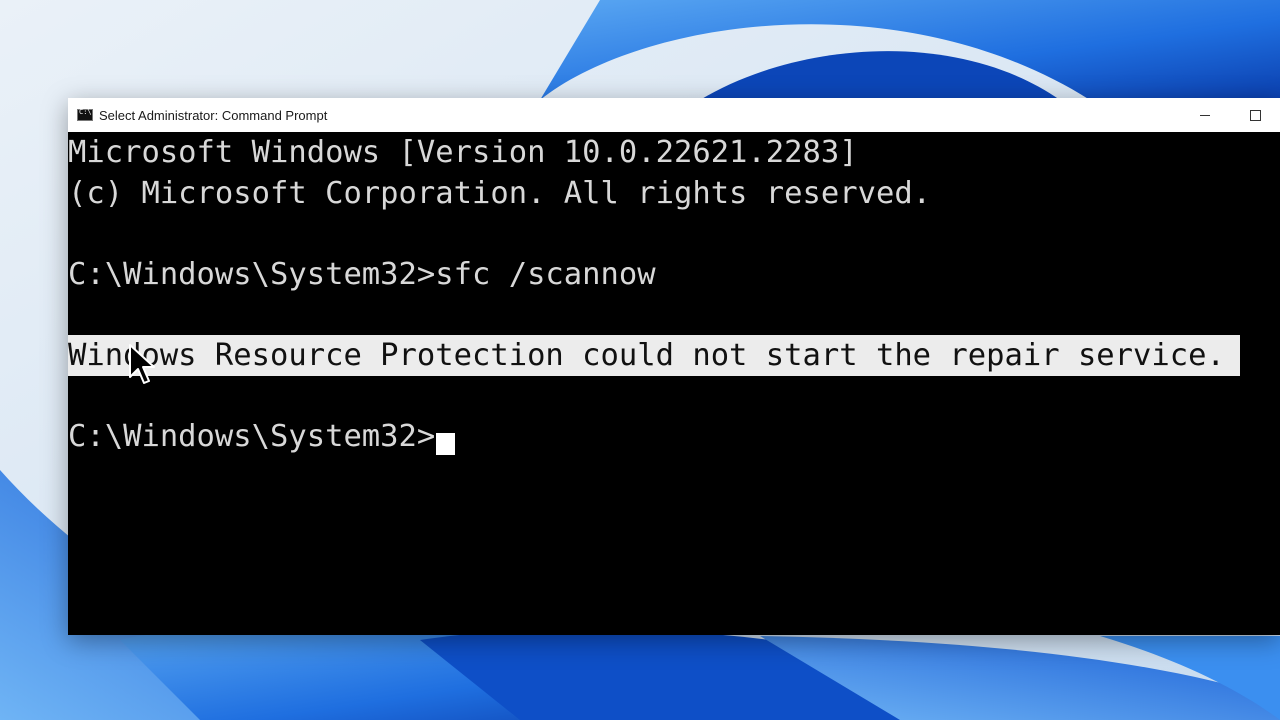 The width and height of the screenshot is (1280, 720). What do you see at coordinates (213, 115) in the screenshot?
I see `window-title: Select Administrator: Command Prompt` at bounding box center [213, 115].